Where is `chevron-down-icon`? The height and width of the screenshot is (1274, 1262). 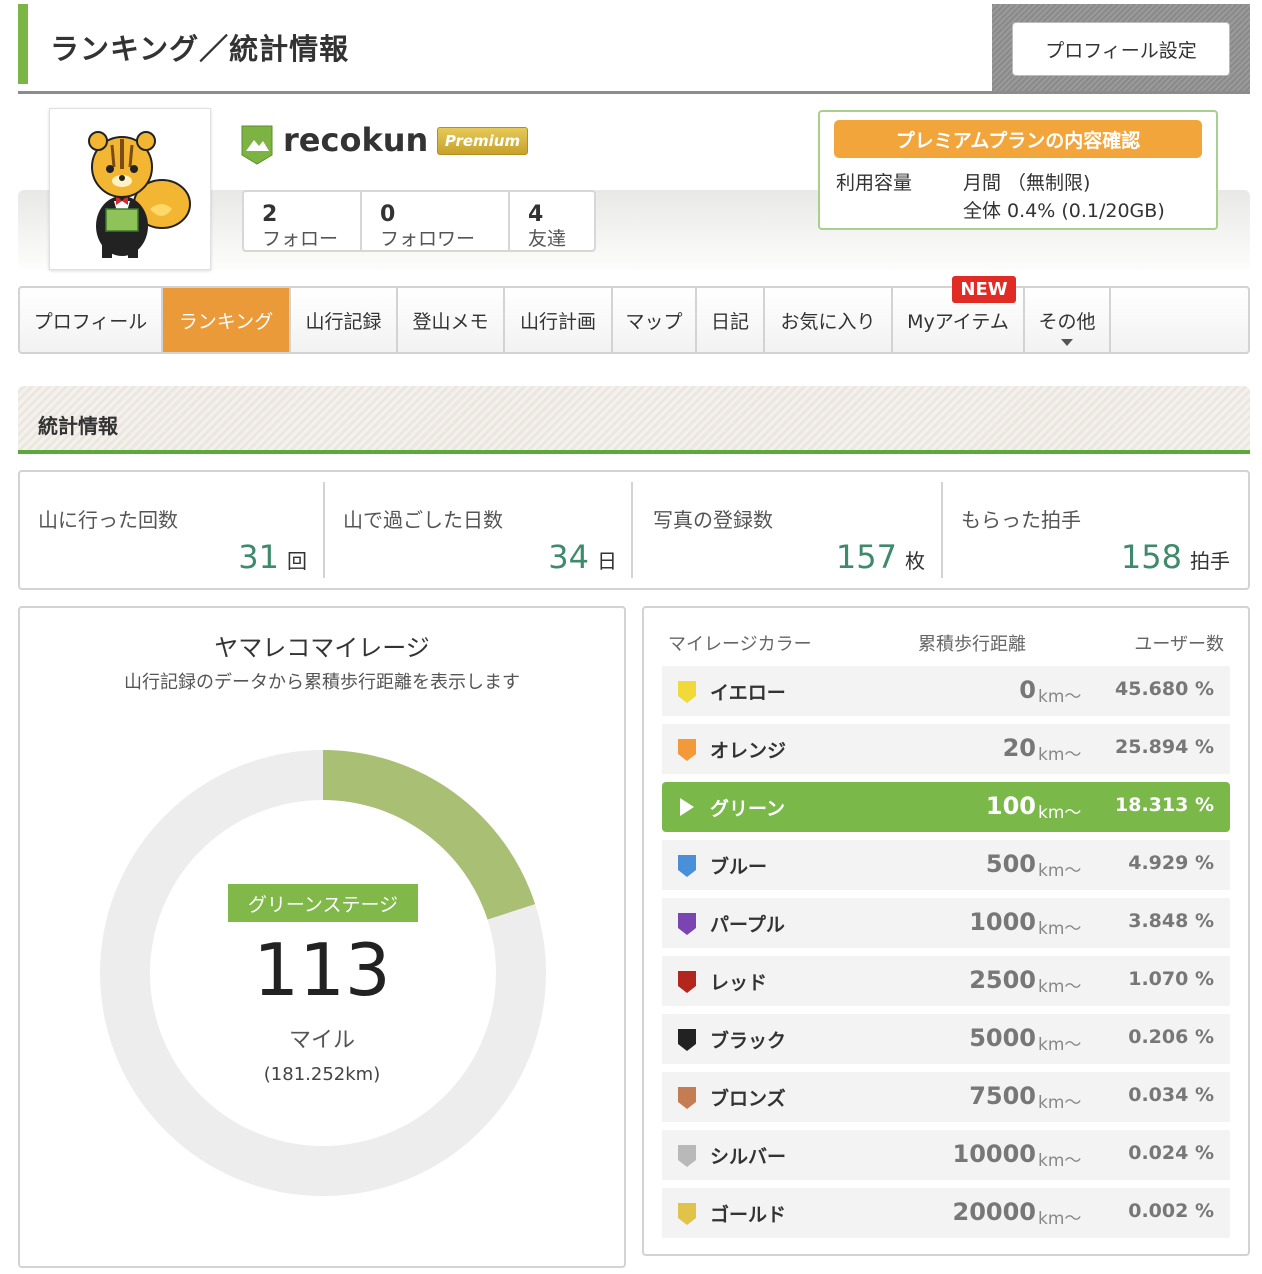 chevron-down-icon is located at coordinates (1067, 342).